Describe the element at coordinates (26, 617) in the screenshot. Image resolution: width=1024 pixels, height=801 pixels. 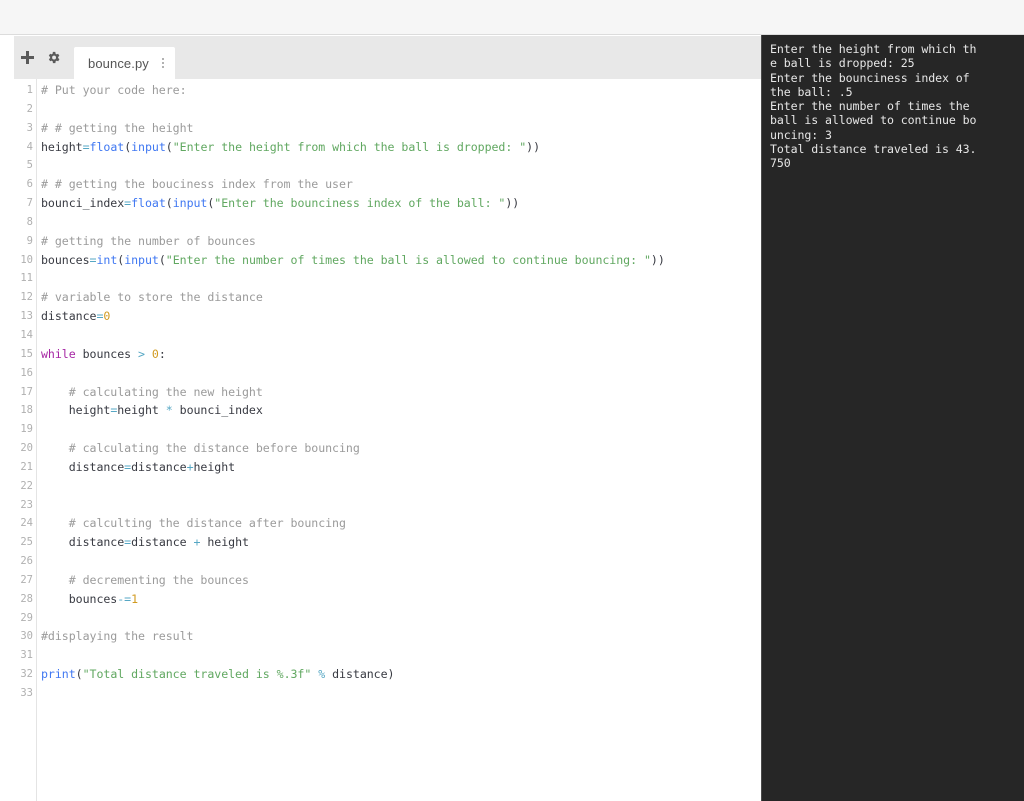
I see `line-number: 29` at that location.